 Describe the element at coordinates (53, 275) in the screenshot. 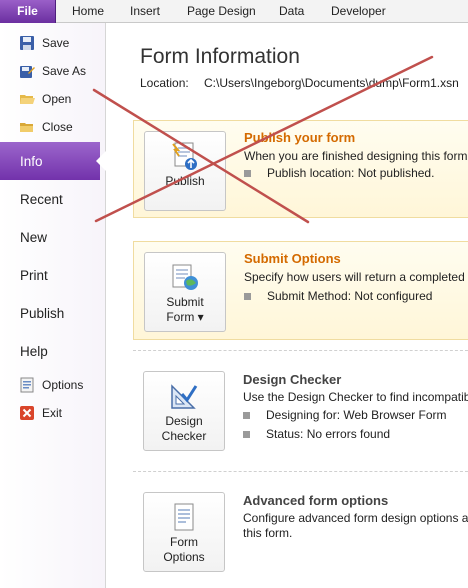

I see `nav-print: Print` at that location.